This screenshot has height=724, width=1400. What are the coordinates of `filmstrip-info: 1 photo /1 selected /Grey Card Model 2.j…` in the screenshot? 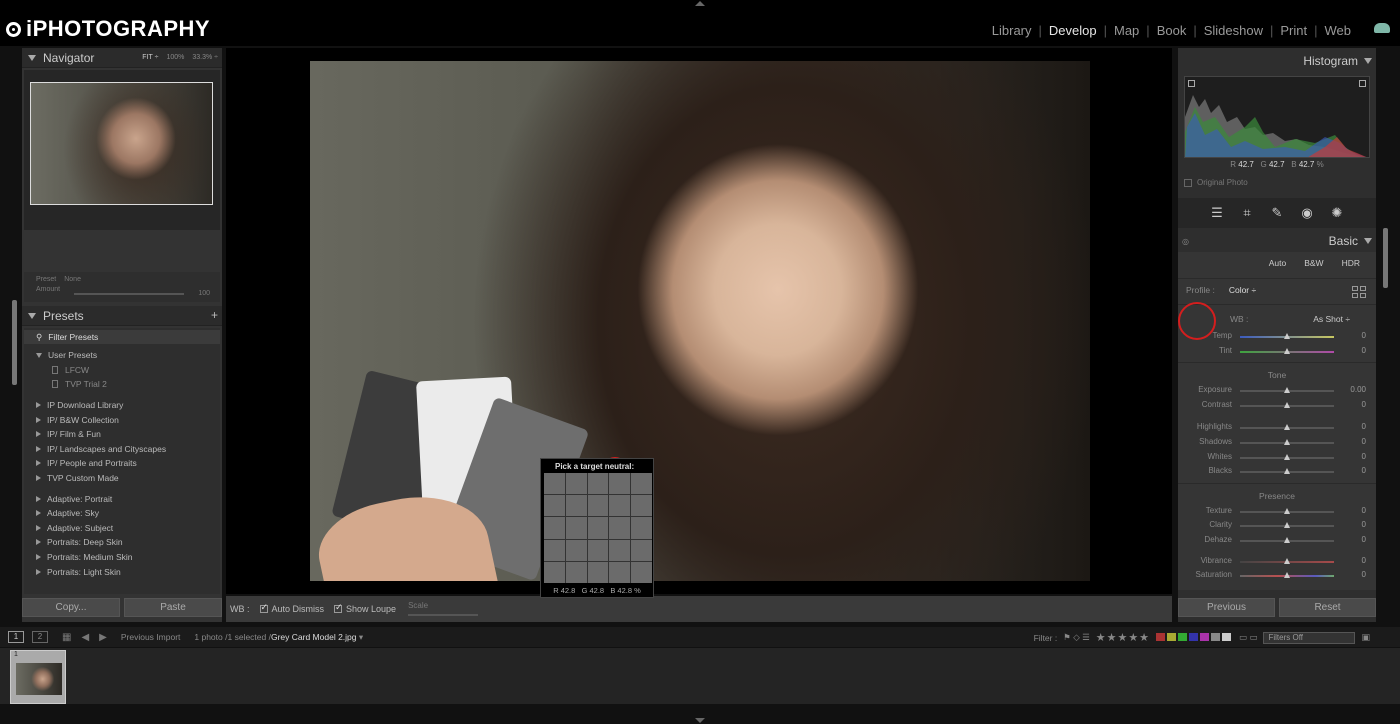 It's located at (279, 636).